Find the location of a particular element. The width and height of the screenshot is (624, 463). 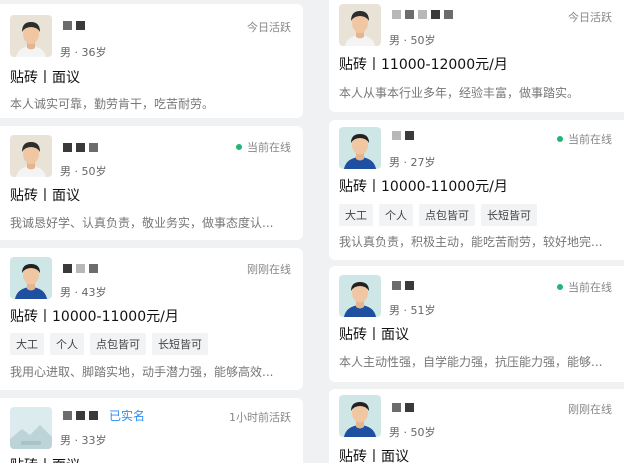

verified-badge: 已实名 is located at coordinates (127, 416).